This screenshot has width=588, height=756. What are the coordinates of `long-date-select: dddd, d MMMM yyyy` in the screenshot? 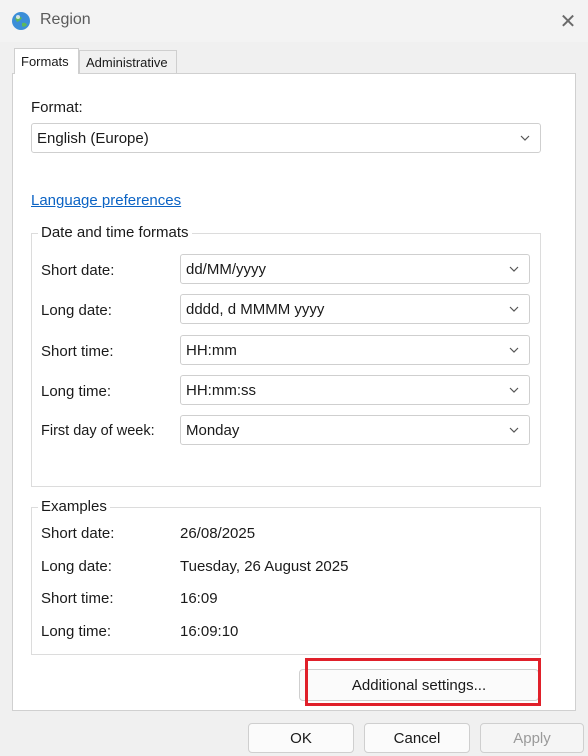 It's located at (355, 309).